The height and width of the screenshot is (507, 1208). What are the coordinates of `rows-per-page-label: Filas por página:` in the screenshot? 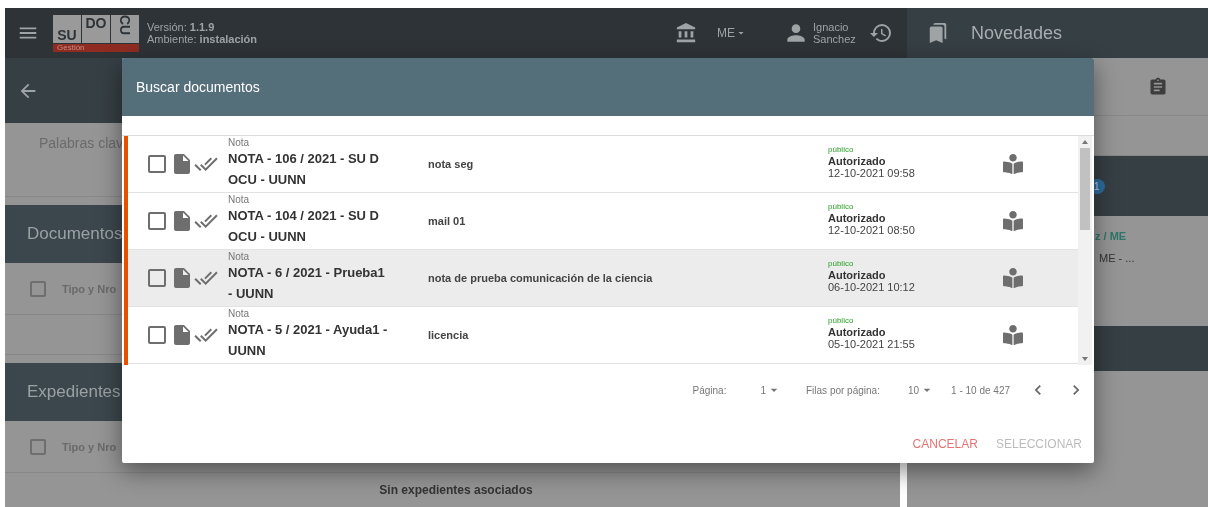 It's located at (843, 390).